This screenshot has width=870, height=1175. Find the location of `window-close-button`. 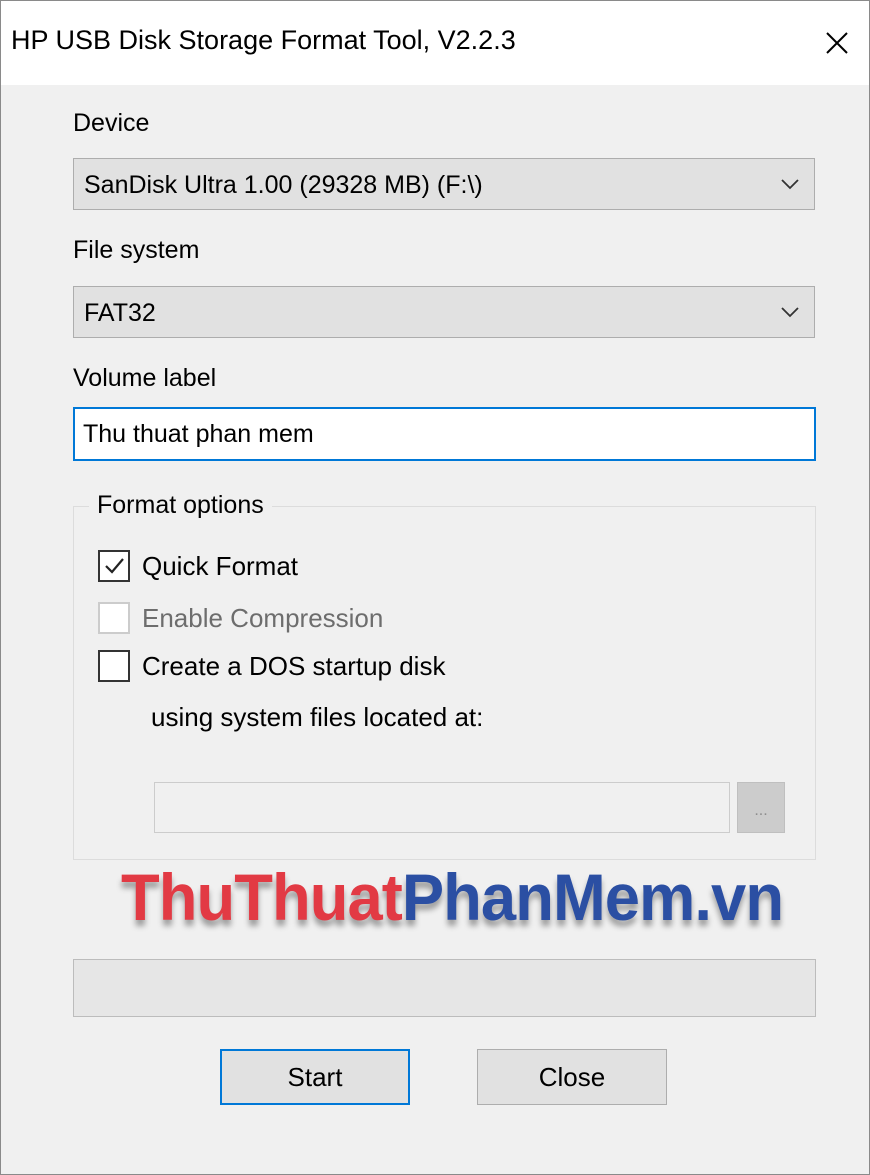

window-close-button is located at coordinates (837, 43).